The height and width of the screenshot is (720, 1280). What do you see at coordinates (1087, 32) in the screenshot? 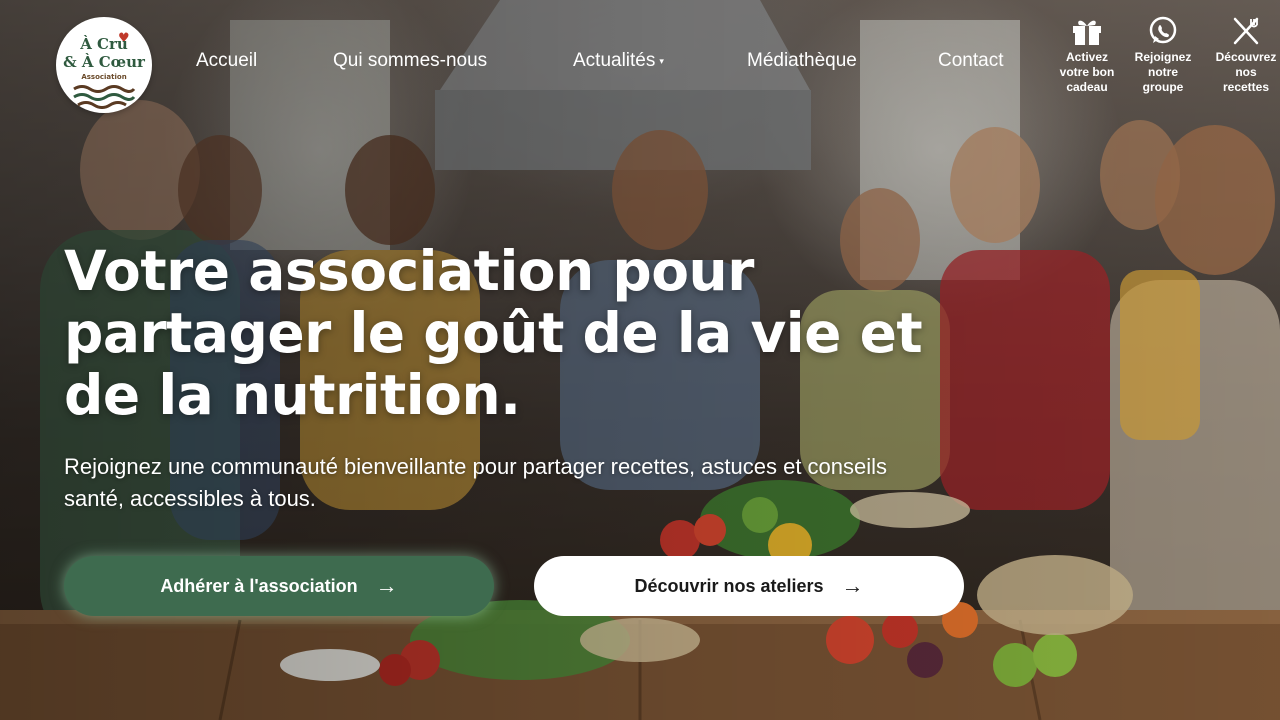
I see `gift-icon` at bounding box center [1087, 32].